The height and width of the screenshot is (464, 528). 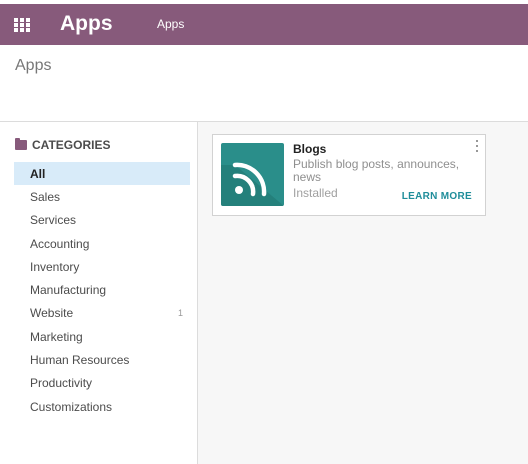 I want to click on category-label: Accounting, so click(x=60, y=243).